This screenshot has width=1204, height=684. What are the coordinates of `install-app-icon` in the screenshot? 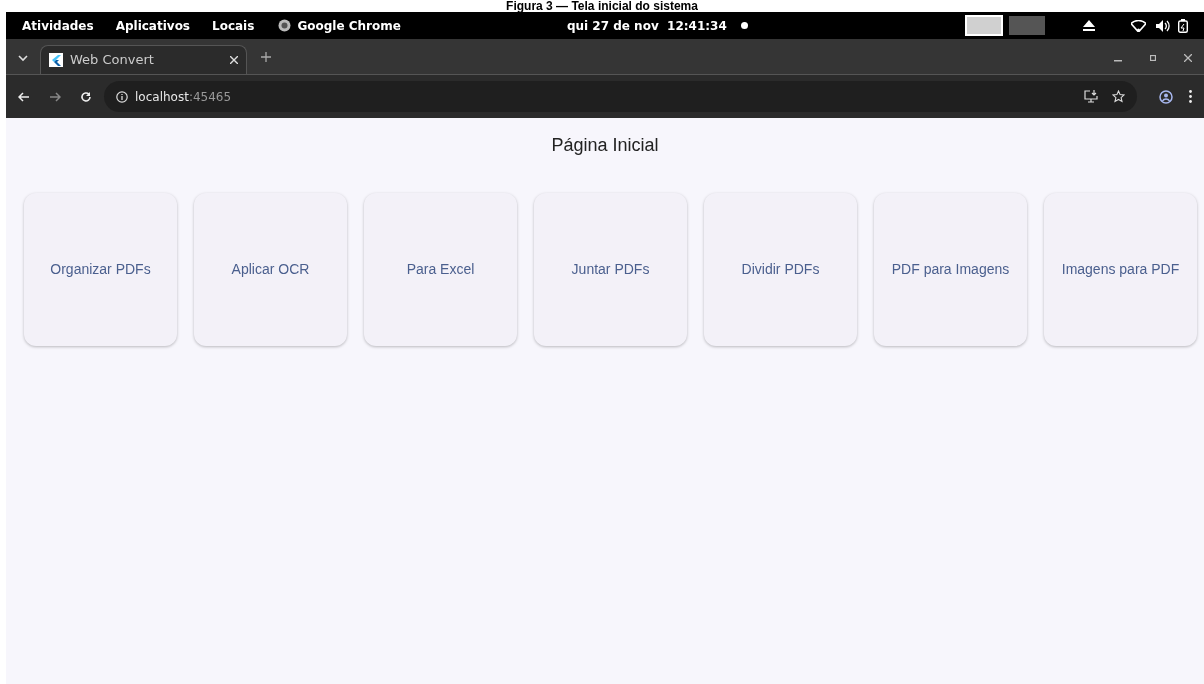 It's located at (1091, 96).